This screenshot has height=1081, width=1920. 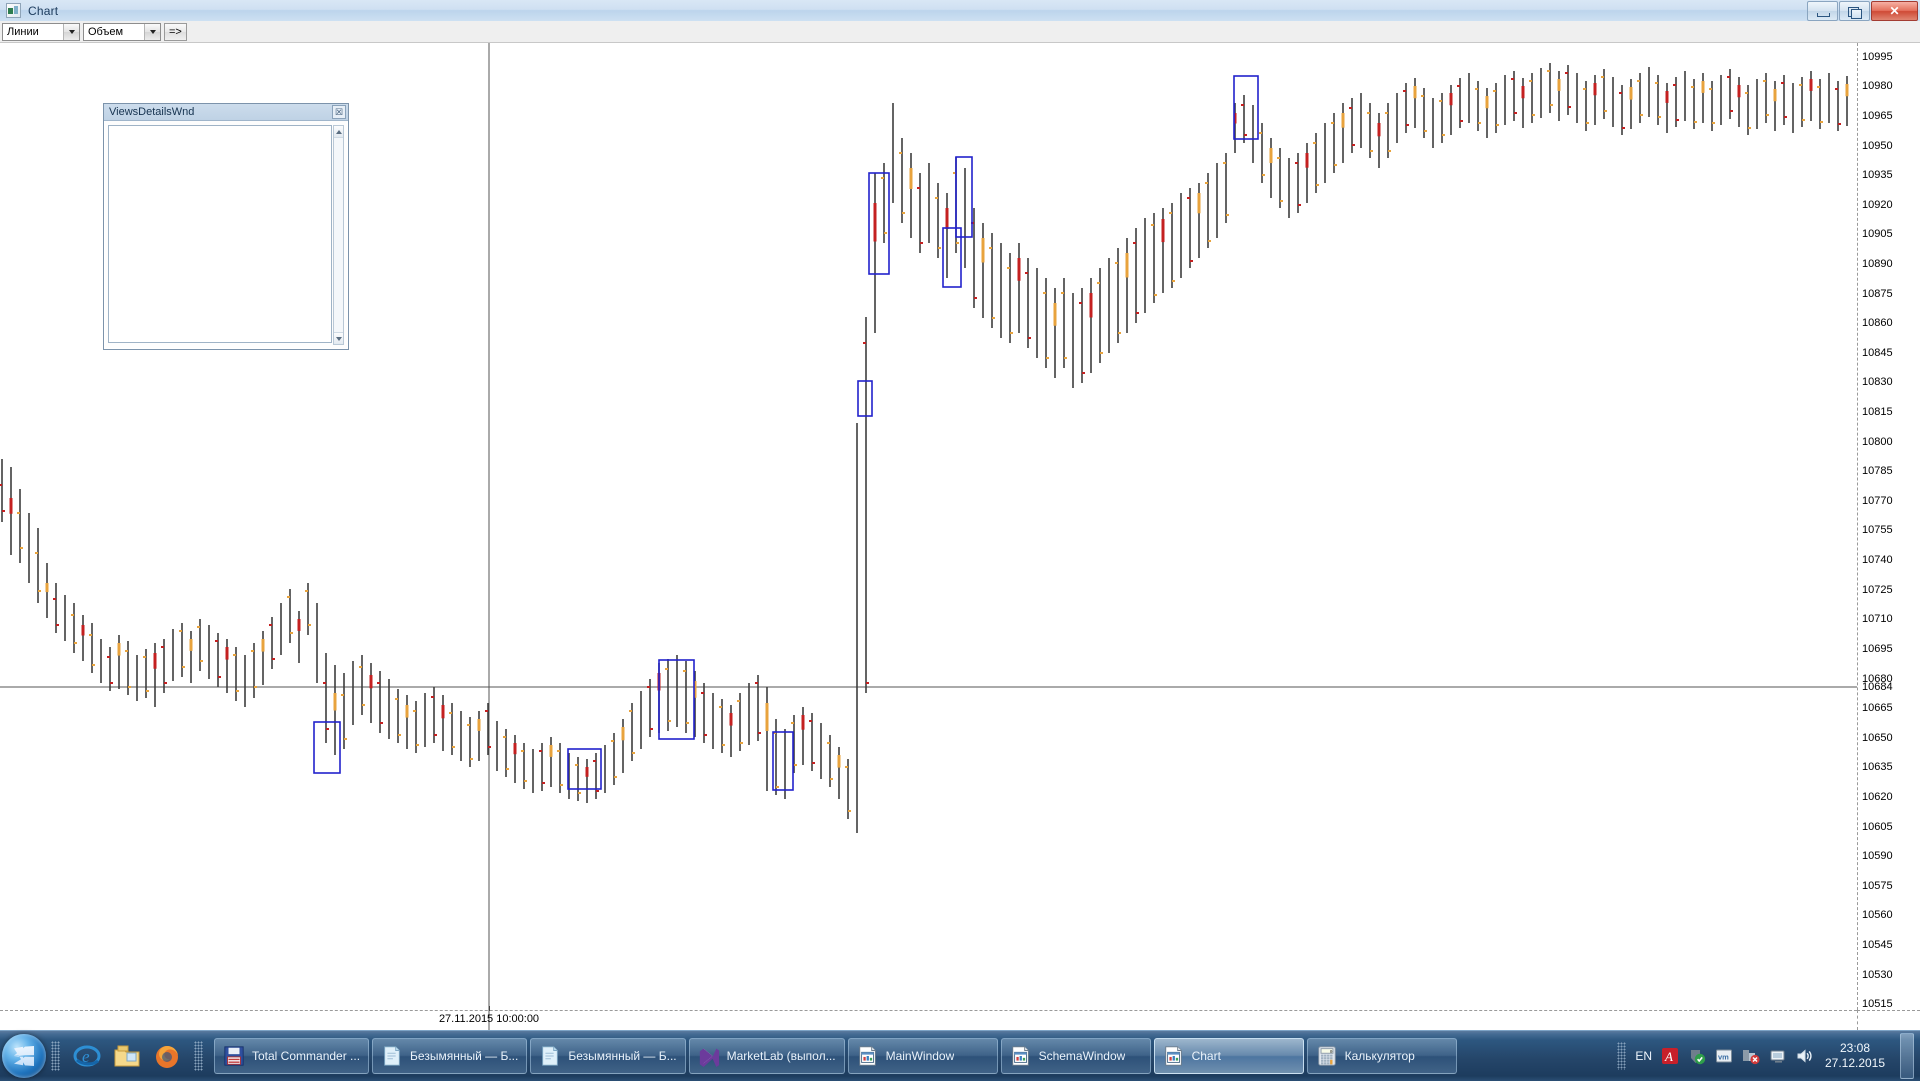 I want to click on taskbar-button-label: Chart, so click(x=1206, y=1056).